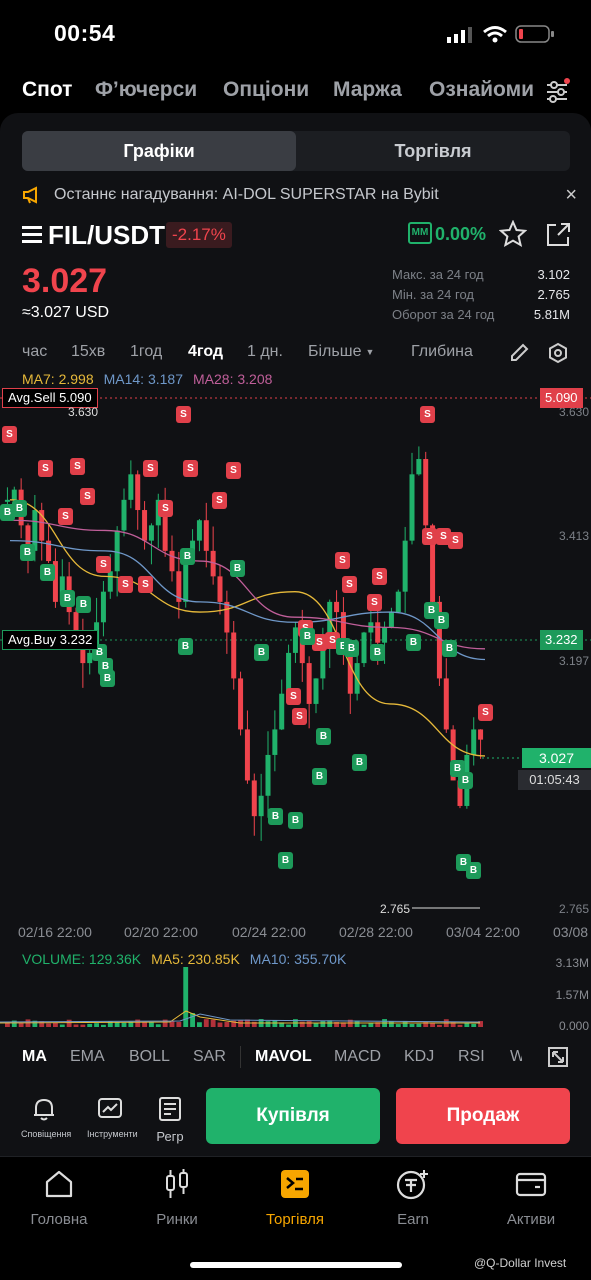 This screenshot has height=1280, width=591. What do you see at coordinates (112, 1134) in the screenshot?
I see `tools-label: Інструменти` at bounding box center [112, 1134].